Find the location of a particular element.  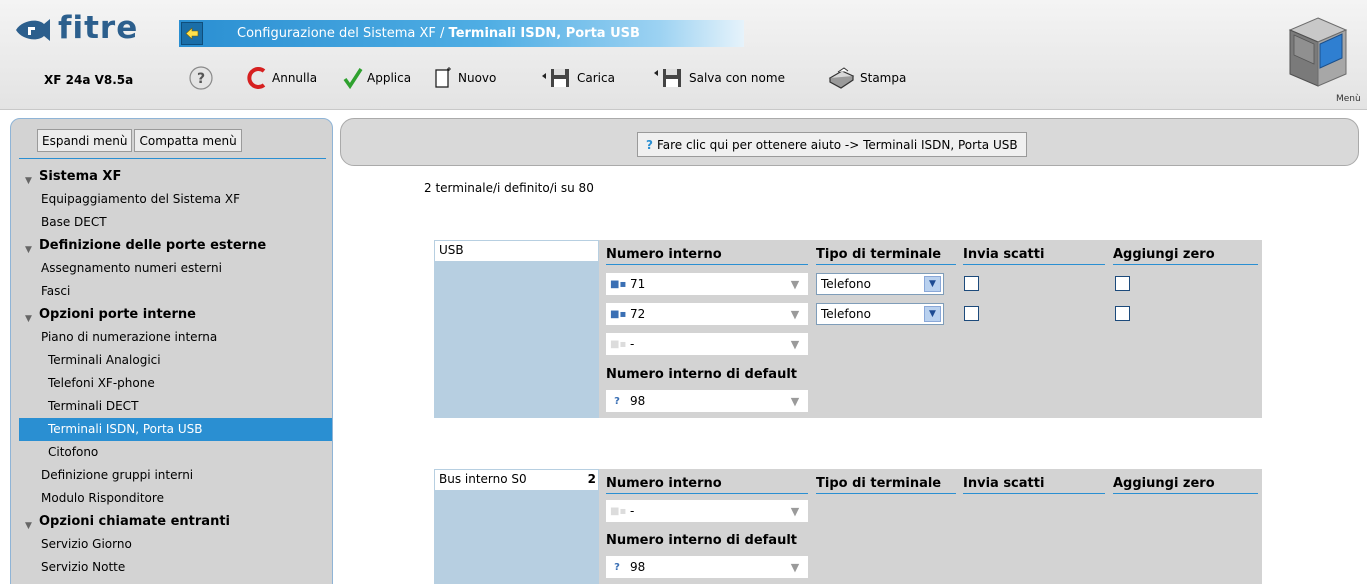

usb-default-select: ? 98 ▼ is located at coordinates (707, 401).